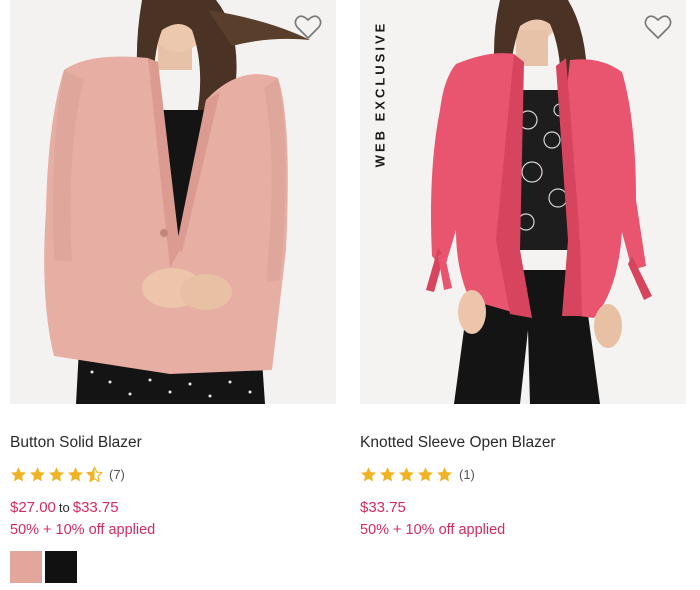 The image size is (700, 590). I want to click on price-range: $27.00 to $33.75, so click(64, 507).